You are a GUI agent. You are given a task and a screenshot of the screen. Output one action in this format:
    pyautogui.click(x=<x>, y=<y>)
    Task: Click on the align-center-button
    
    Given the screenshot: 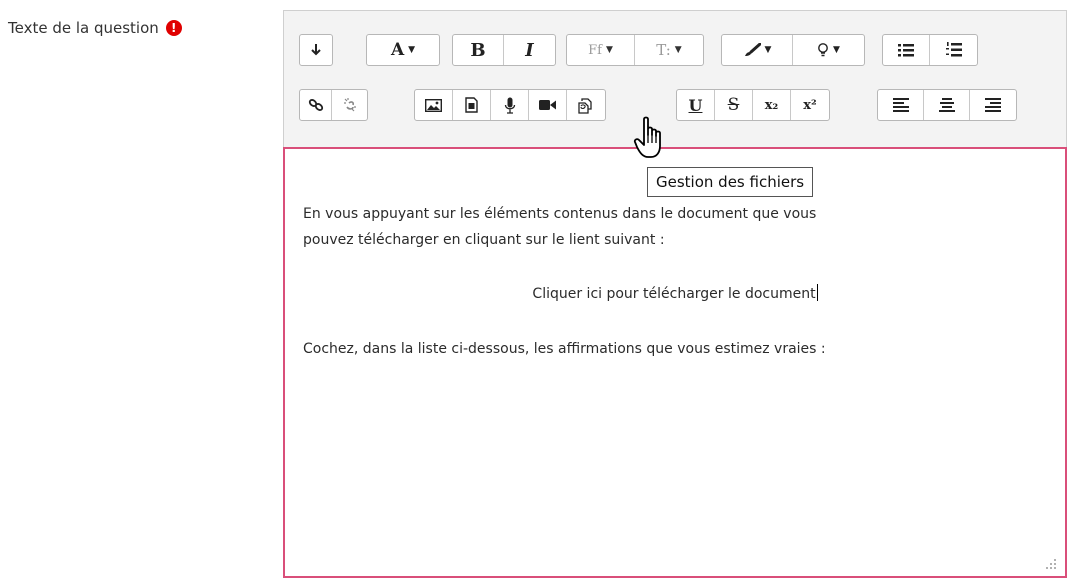 What is the action you would take?
    pyautogui.click(x=947, y=105)
    